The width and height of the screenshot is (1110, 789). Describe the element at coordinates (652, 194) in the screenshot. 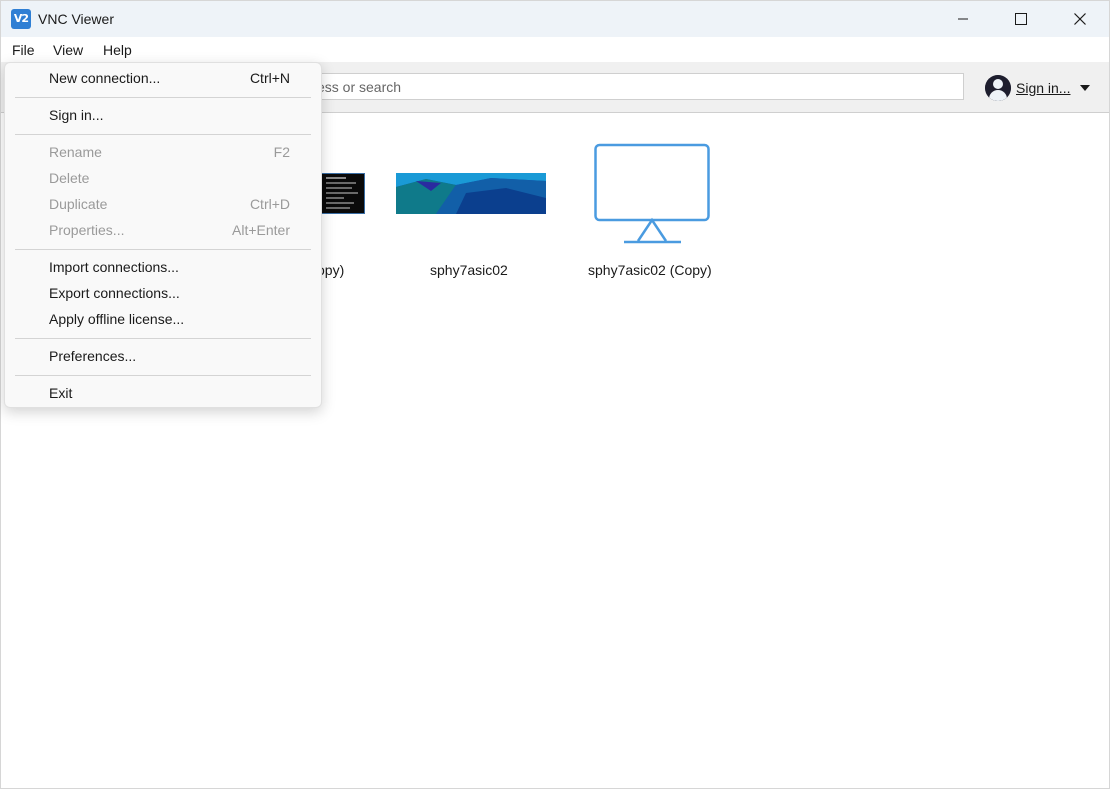

I see `monitor-icon` at that location.